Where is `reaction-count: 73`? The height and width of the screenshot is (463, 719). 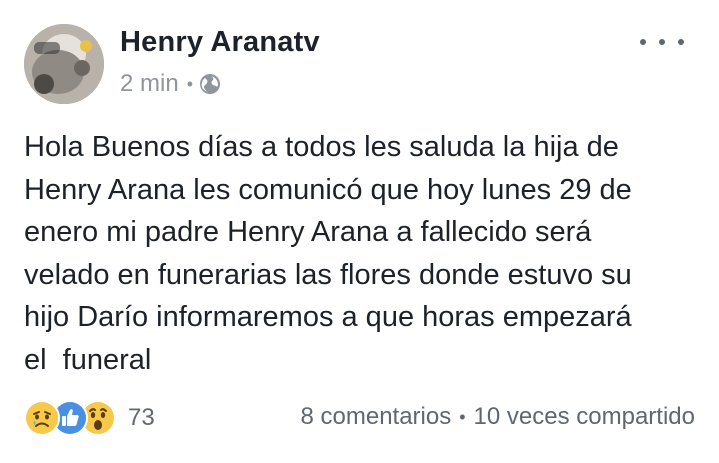
reaction-count: 73 is located at coordinates (141, 418).